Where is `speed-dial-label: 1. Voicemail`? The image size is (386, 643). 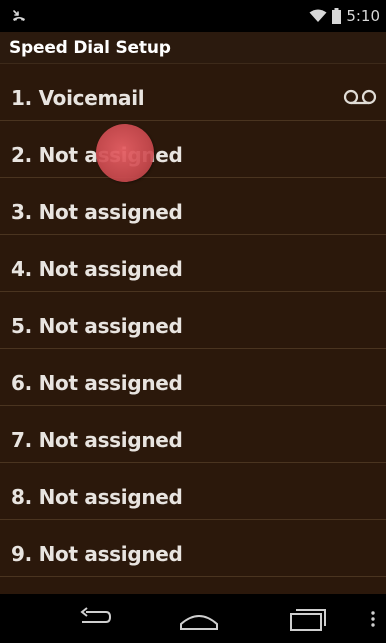
speed-dial-label: 1. Voicemail is located at coordinates (78, 98).